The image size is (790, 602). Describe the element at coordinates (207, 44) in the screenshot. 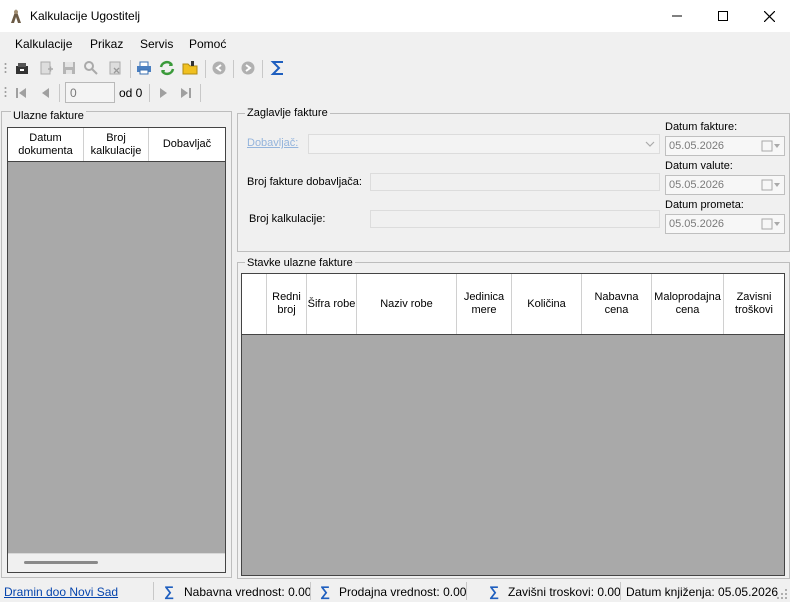

I see `menu-pomoc: Pomoć` at that location.